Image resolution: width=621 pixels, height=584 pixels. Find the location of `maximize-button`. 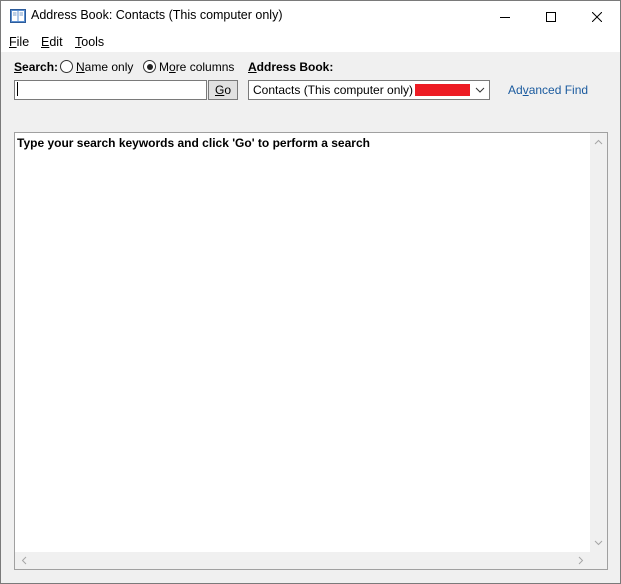

maximize-button is located at coordinates (551, 16).